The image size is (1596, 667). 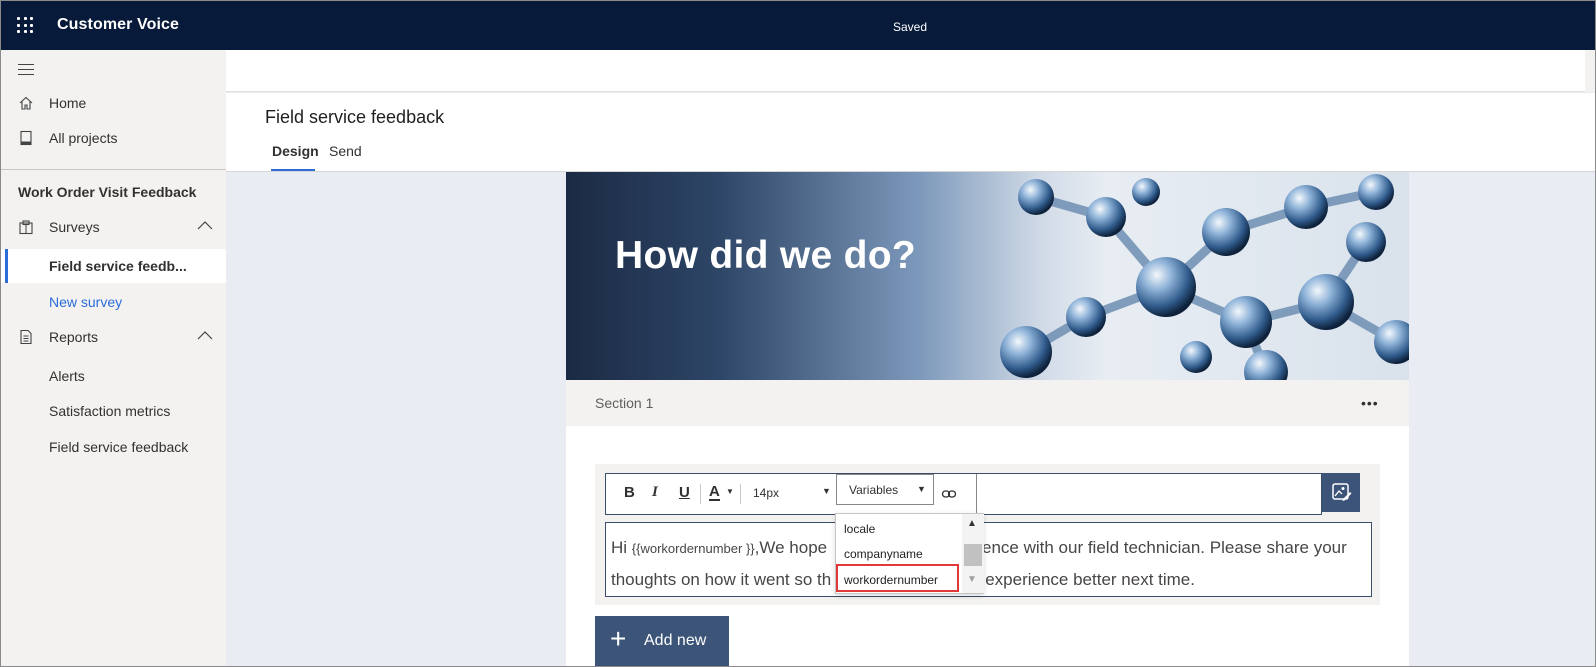 What do you see at coordinates (655, 492) in the screenshot?
I see `italic-button: I` at bounding box center [655, 492].